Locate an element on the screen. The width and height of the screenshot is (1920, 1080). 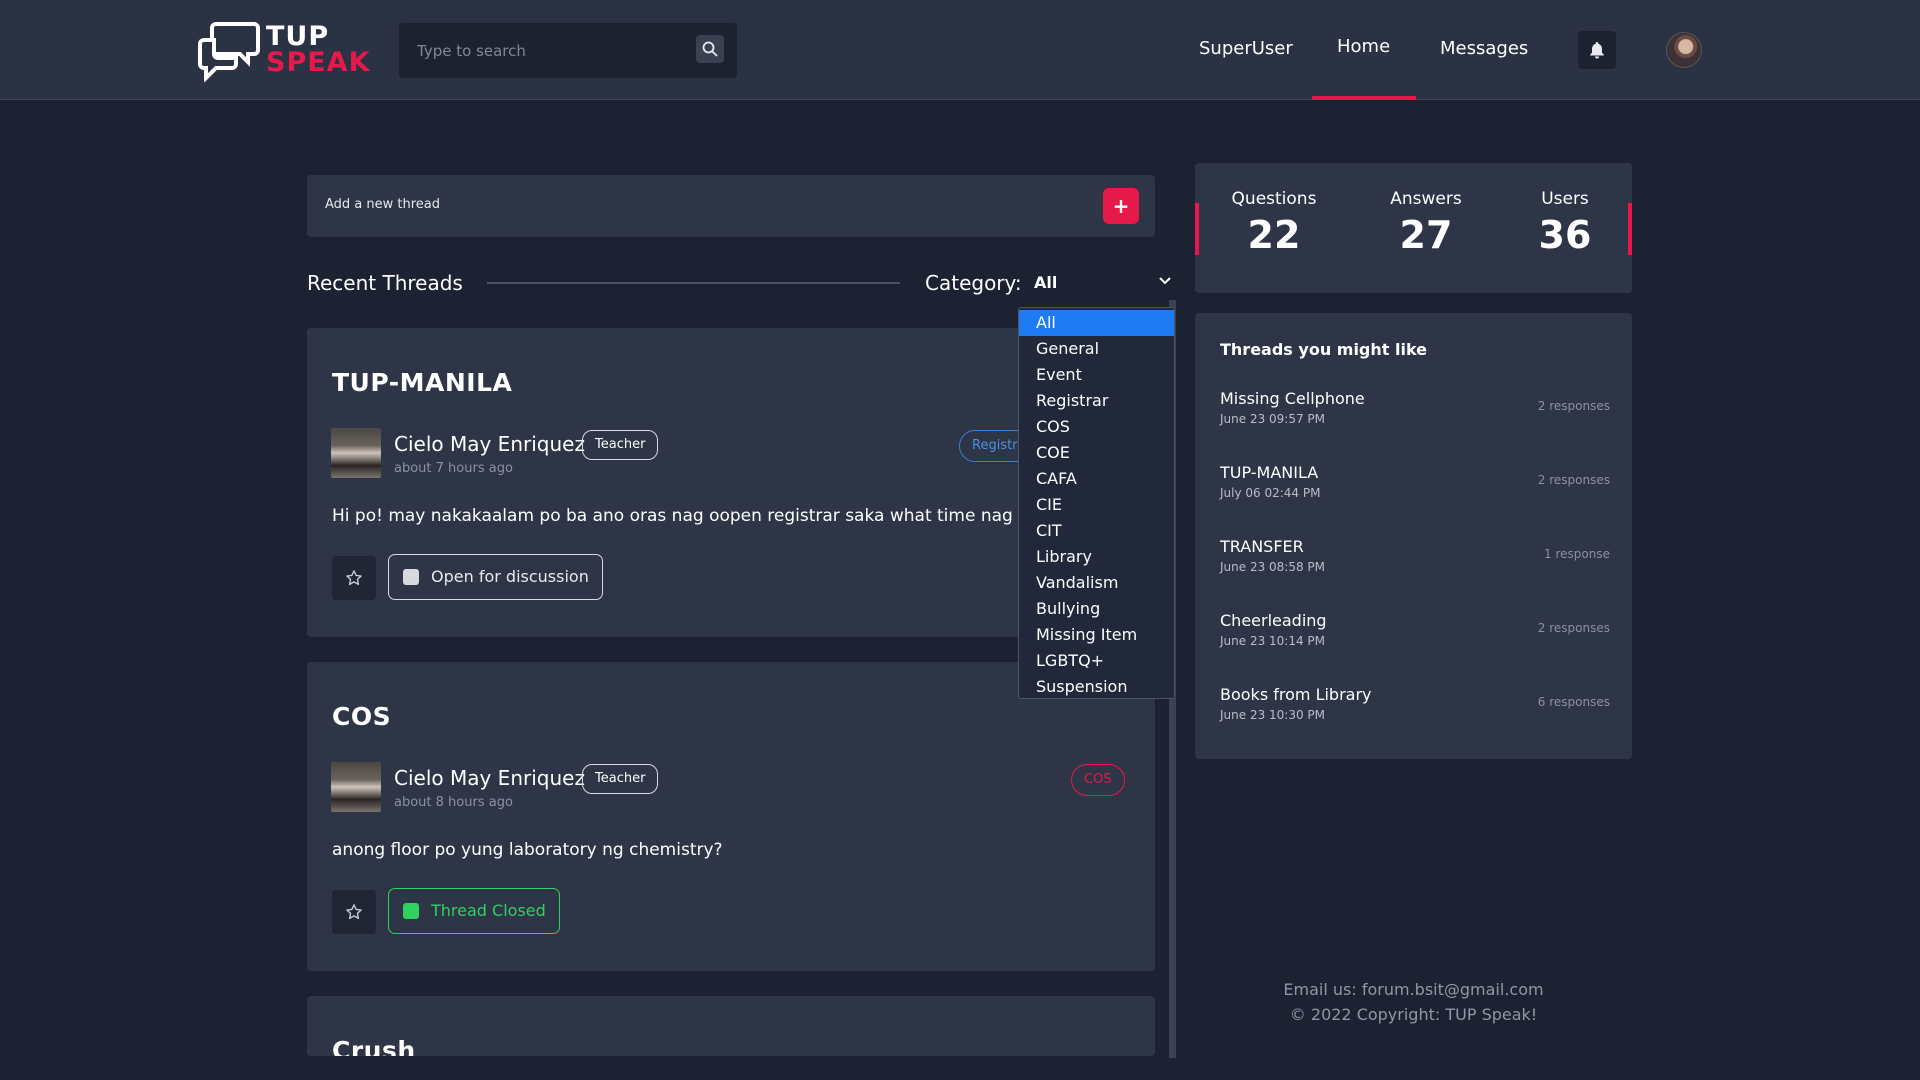
stat-users: Users 36 is located at coordinates (1565, 223).